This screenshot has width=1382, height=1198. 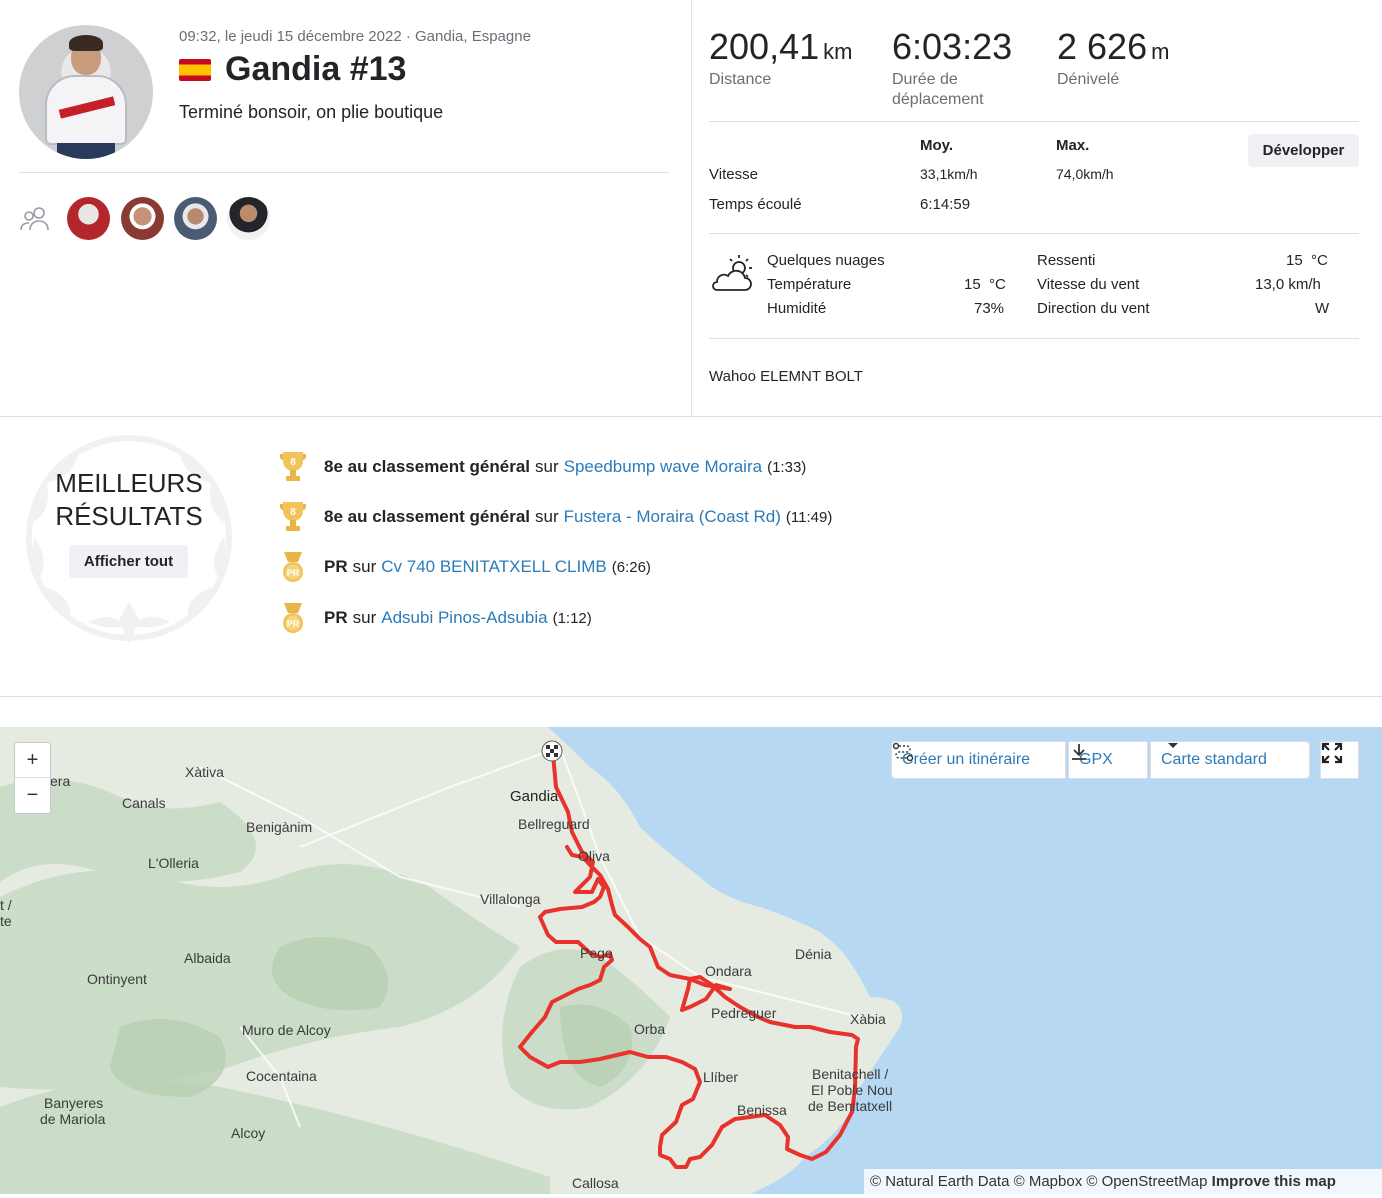 What do you see at coordinates (32, 795) in the screenshot?
I see `zoom-out-button: −` at bounding box center [32, 795].